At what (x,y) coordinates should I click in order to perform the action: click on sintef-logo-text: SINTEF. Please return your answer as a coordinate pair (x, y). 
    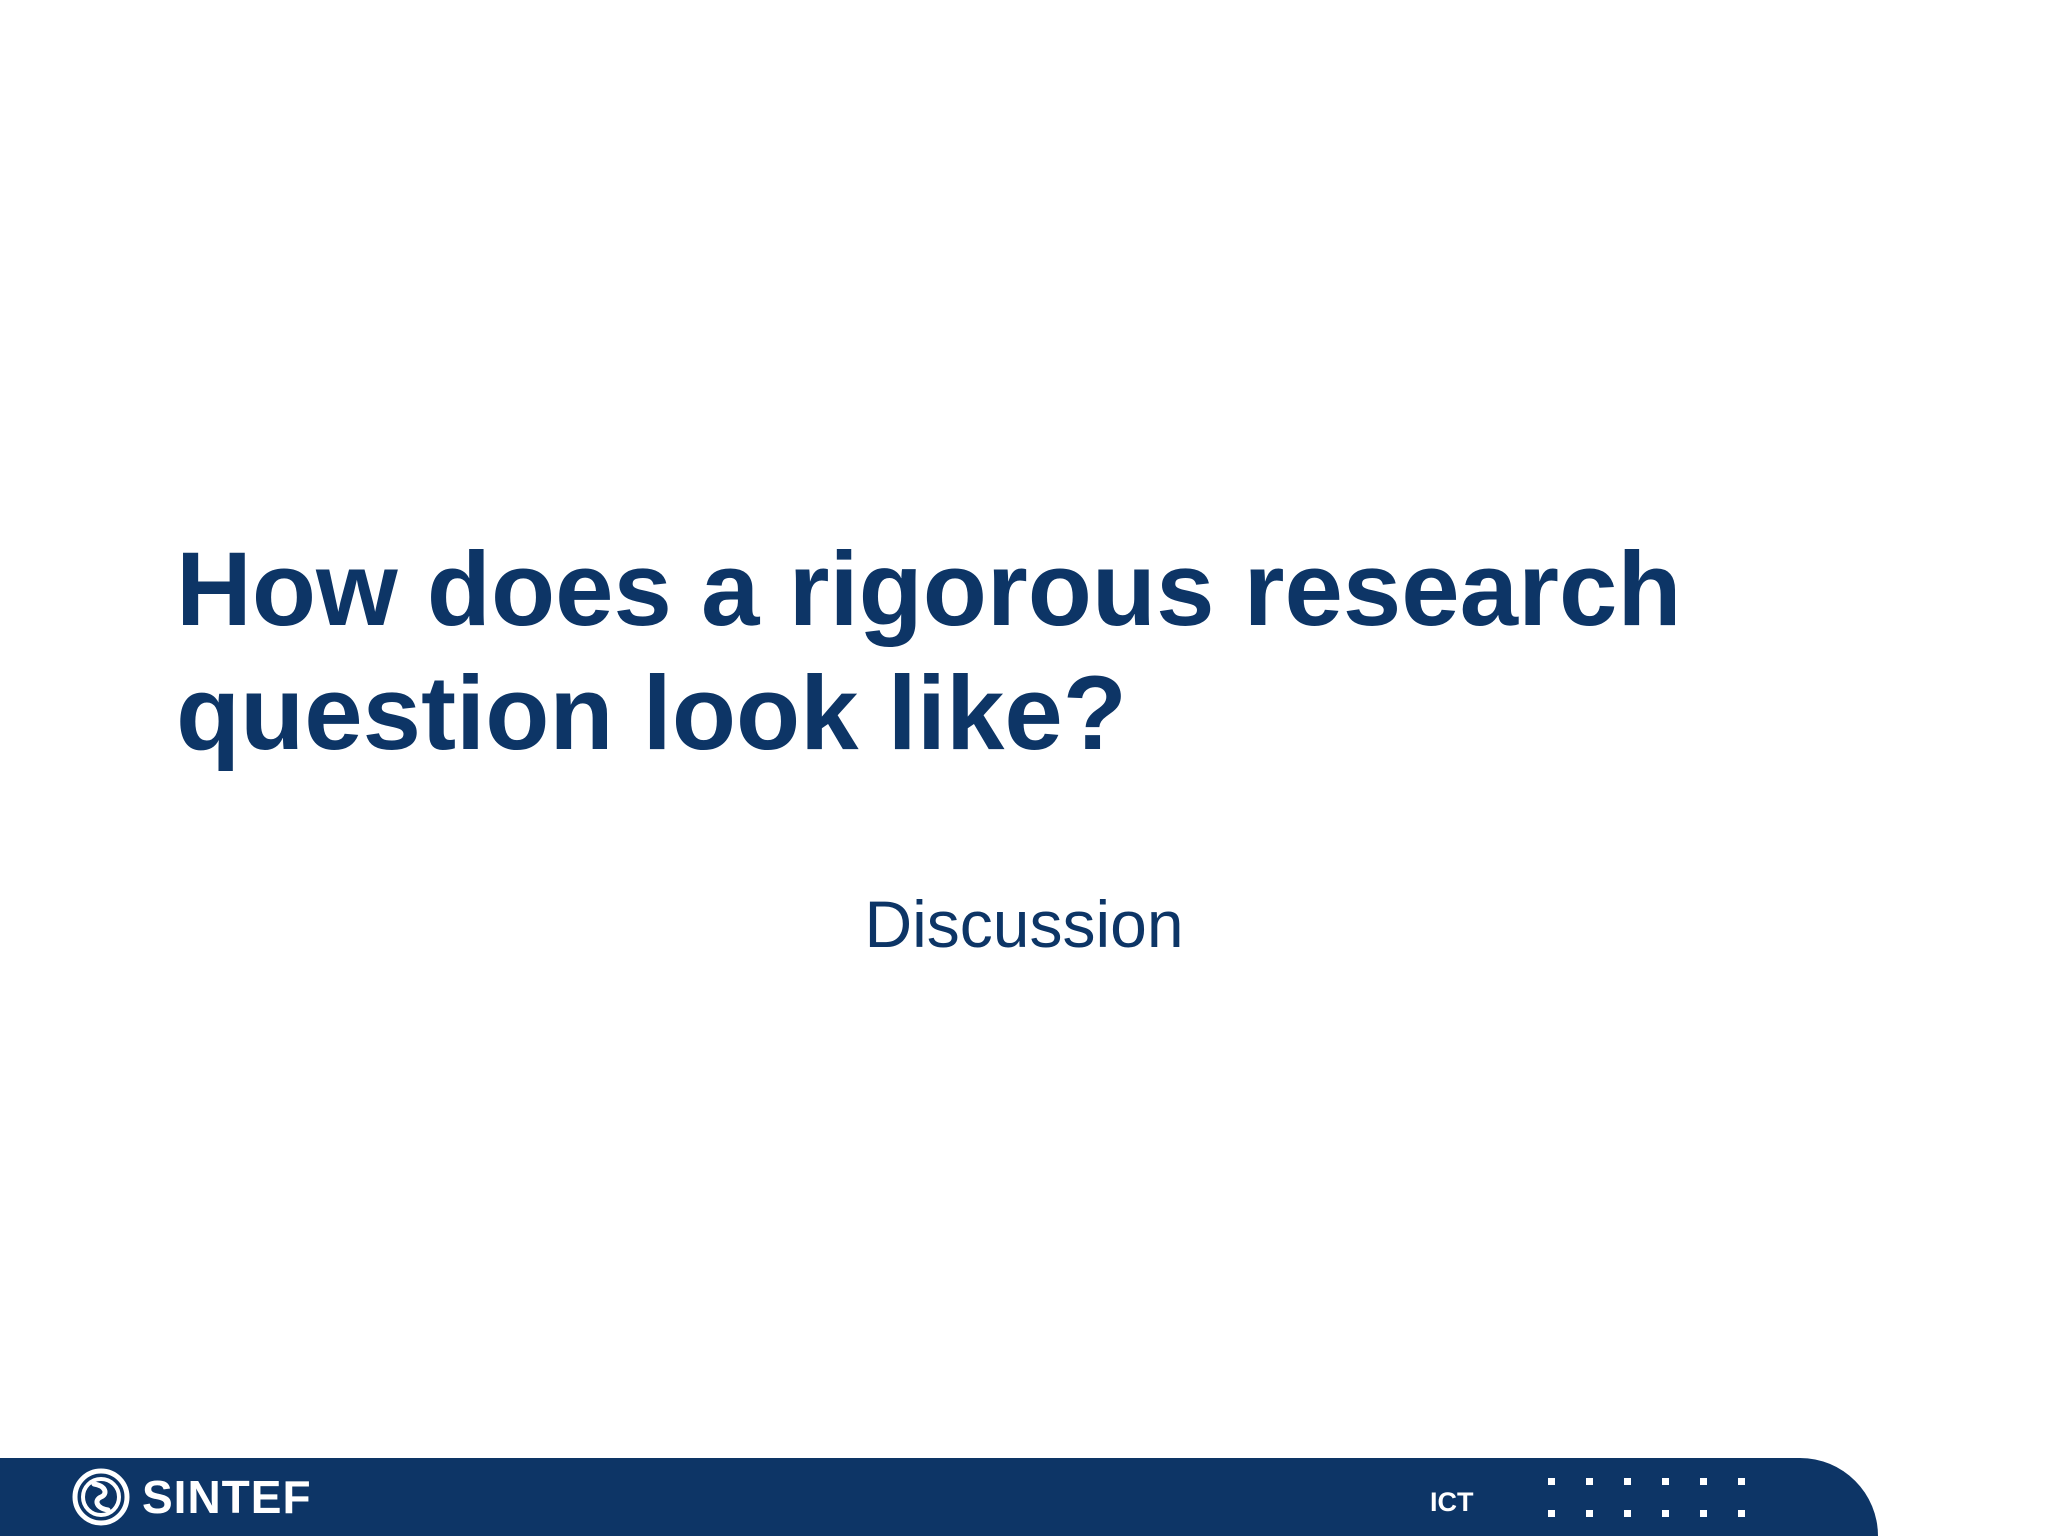
    Looking at the image, I should click on (227, 1497).